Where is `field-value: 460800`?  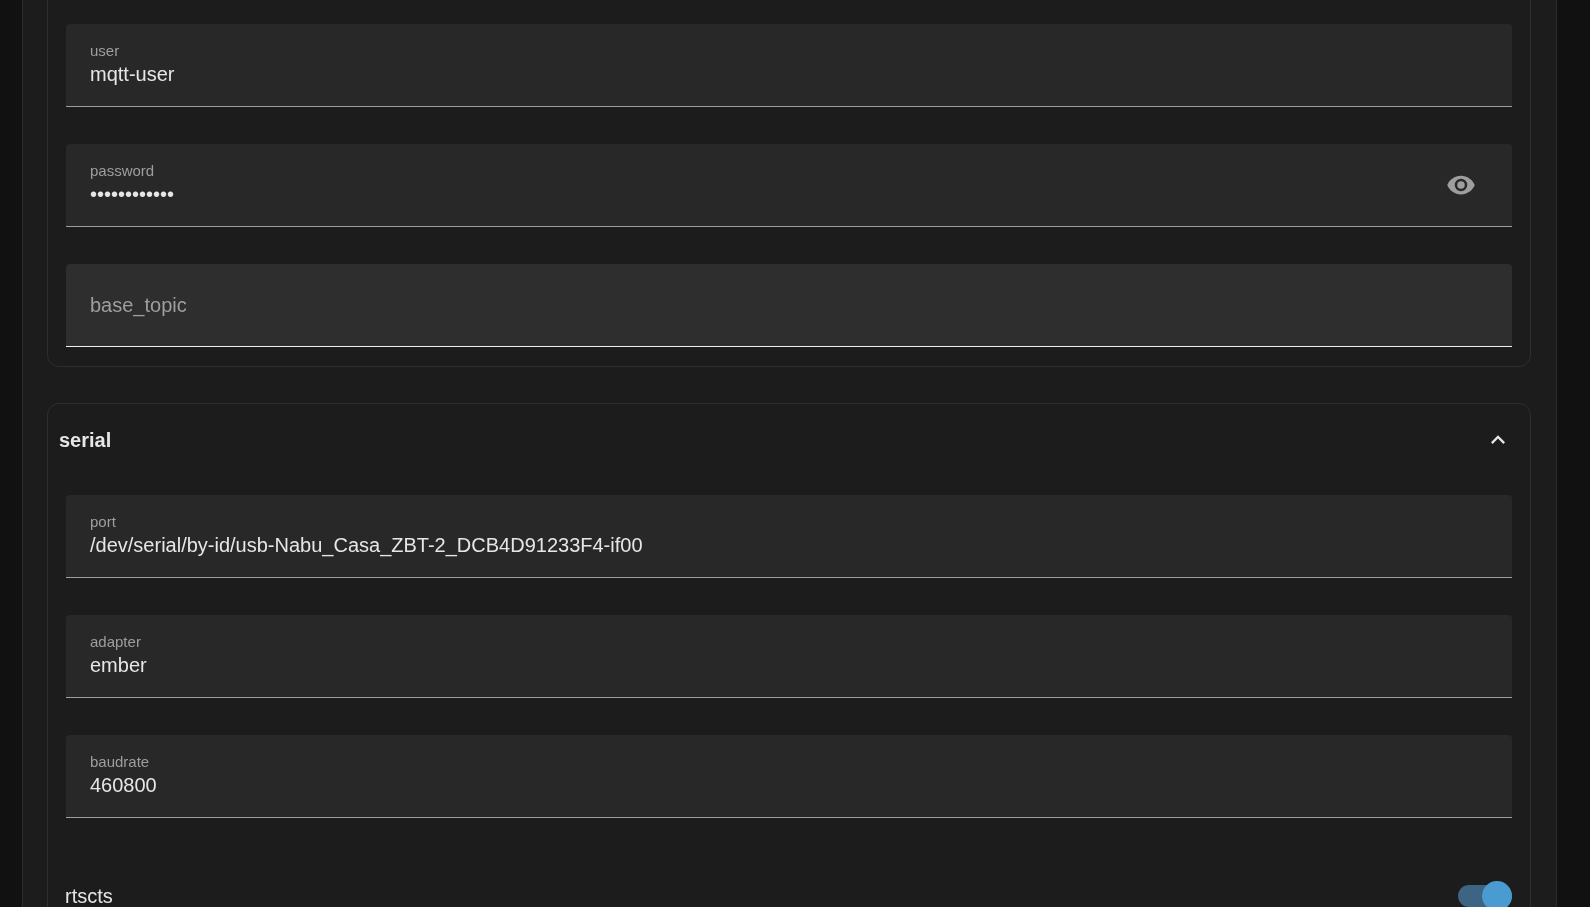 field-value: 460800 is located at coordinates (124, 785).